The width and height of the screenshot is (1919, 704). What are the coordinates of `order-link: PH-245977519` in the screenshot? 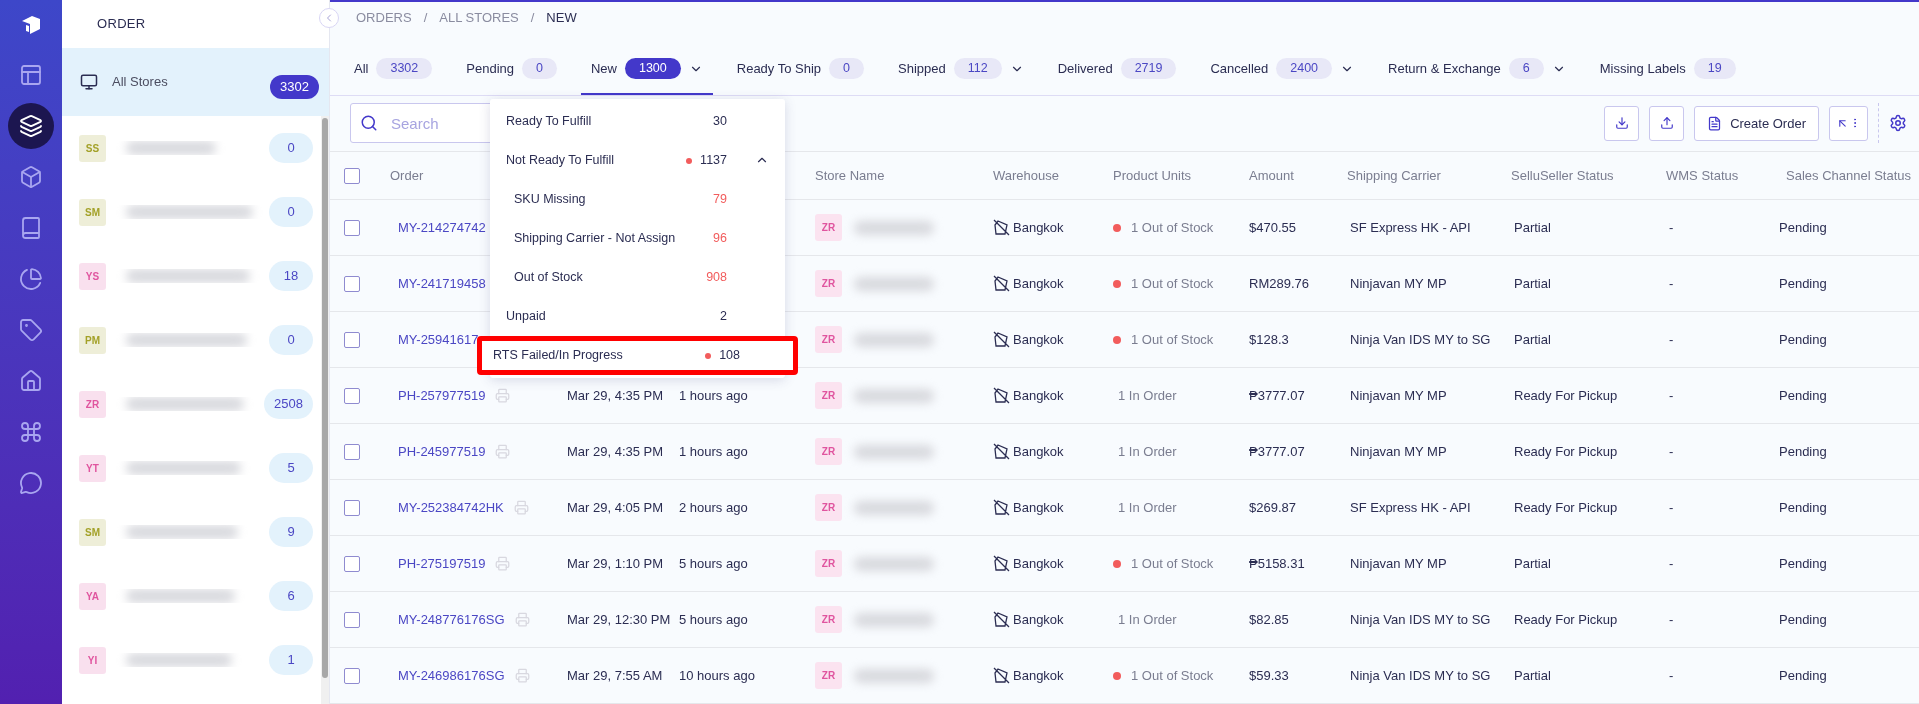 It's located at (442, 451).